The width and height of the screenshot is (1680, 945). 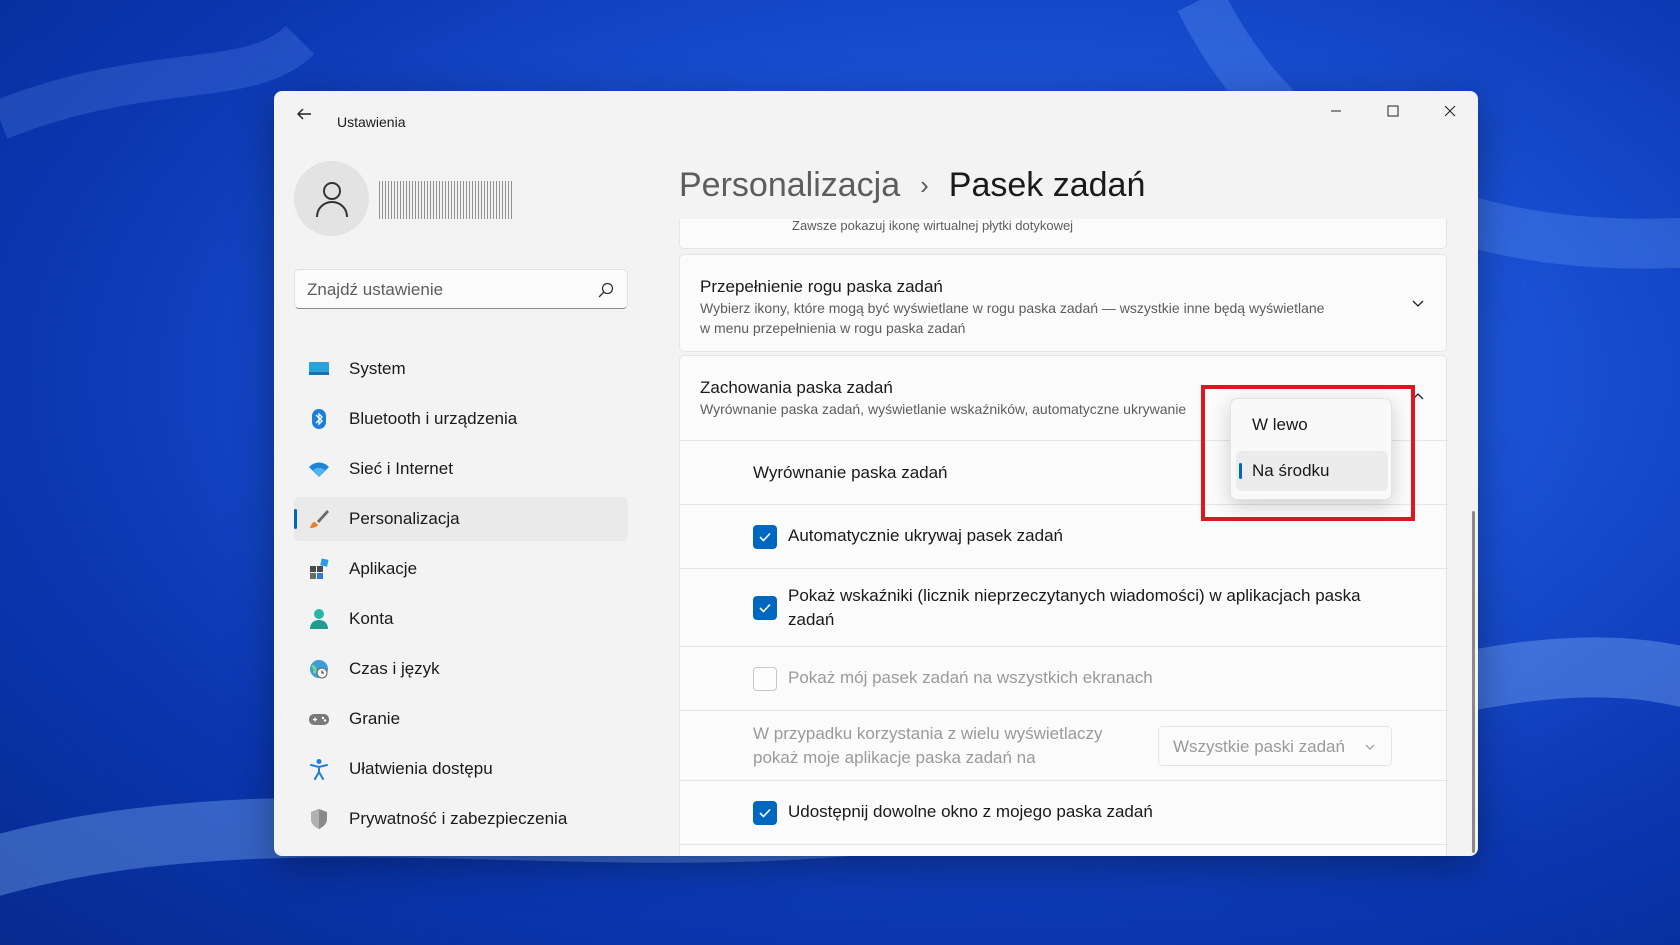 What do you see at coordinates (404, 518) in the screenshot?
I see `sidebar-item-label: Personalizacja` at bounding box center [404, 518].